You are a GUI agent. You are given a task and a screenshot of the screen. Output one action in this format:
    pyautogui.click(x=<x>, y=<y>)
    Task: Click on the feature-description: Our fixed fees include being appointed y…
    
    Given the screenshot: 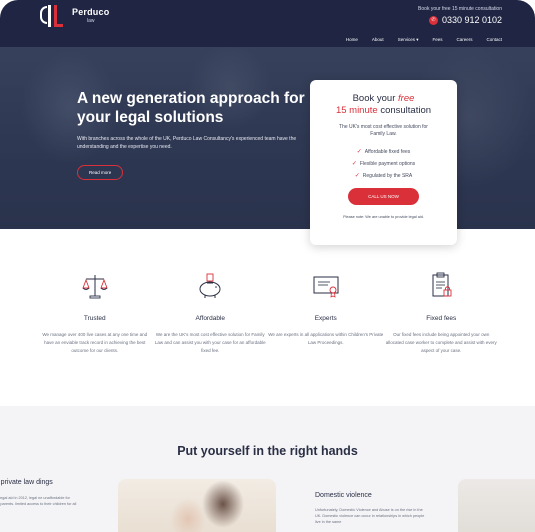 What is the action you would take?
    pyautogui.click(x=441, y=342)
    